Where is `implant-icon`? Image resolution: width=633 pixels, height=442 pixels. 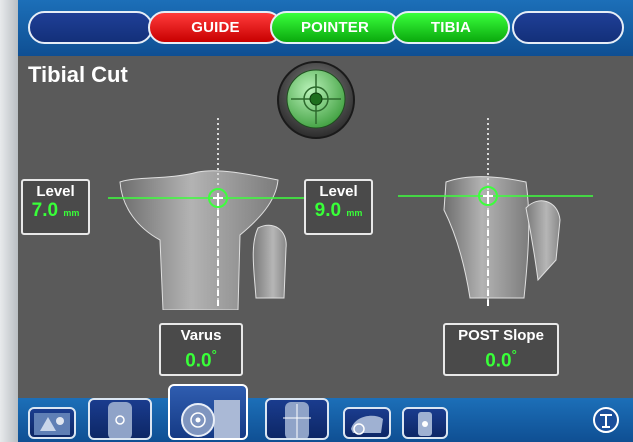
implant-icon is located at coordinates (367, 425).